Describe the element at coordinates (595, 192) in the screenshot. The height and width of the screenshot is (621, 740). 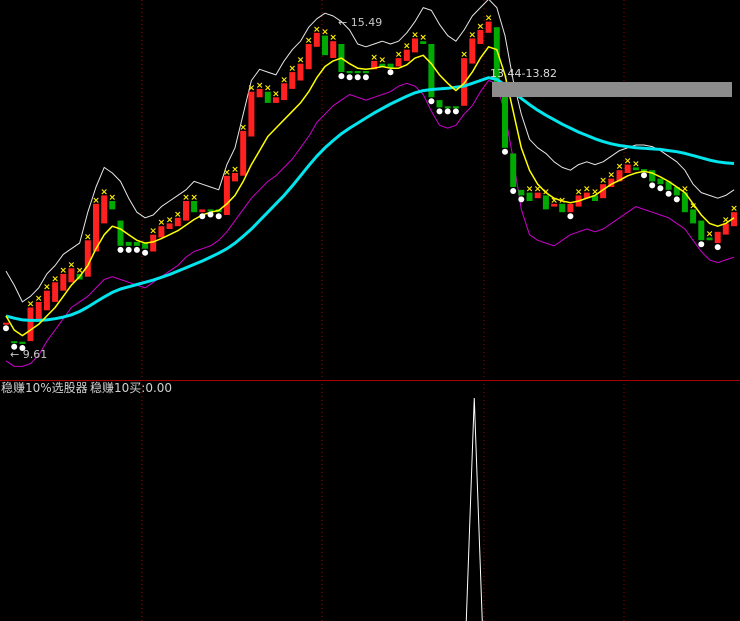
I see `marker-x-72: ×` at that location.